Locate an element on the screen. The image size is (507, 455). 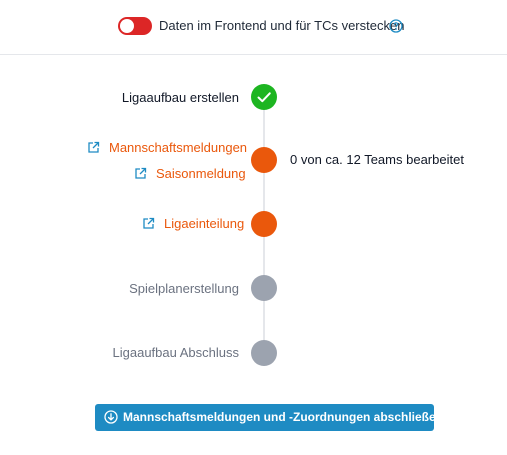
hide-data-toggle is located at coordinates (135, 26).